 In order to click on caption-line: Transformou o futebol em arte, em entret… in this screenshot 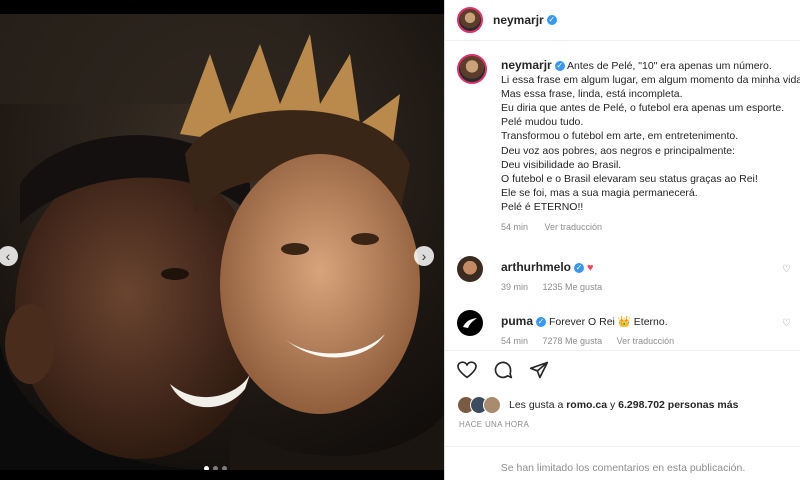, I will do `click(620, 136)`.